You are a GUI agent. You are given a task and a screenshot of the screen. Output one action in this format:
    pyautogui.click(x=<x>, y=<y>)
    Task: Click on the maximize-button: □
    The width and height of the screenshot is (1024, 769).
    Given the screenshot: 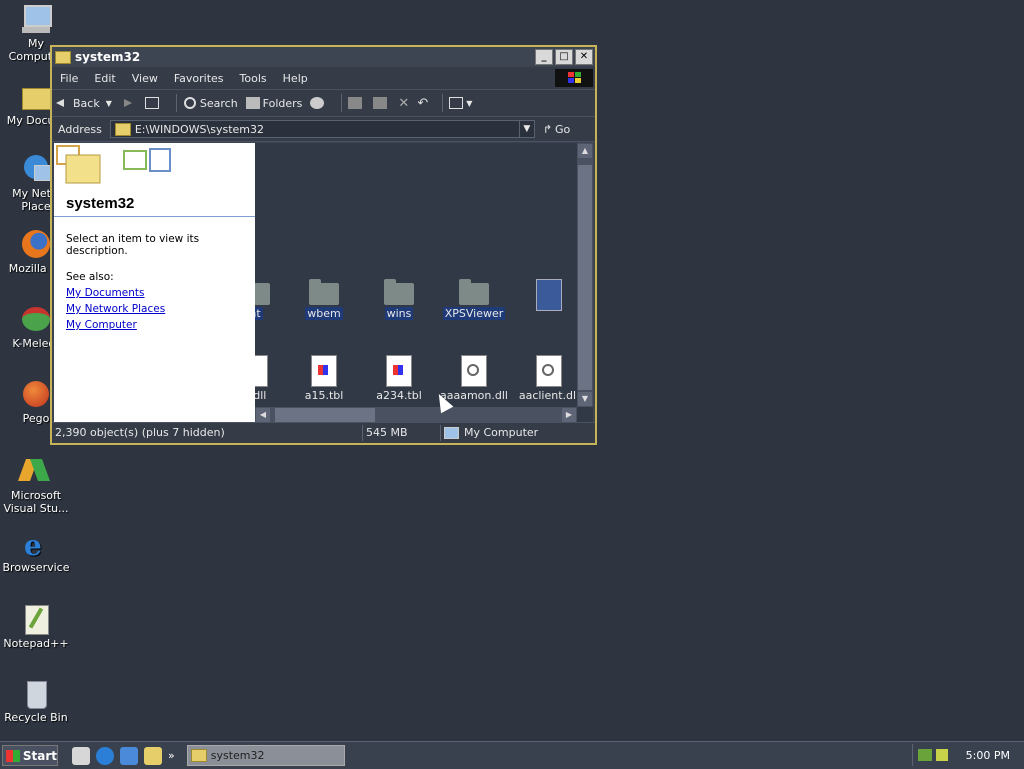 What is the action you would take?
    pyautogui.click(x=564, y=57)
    